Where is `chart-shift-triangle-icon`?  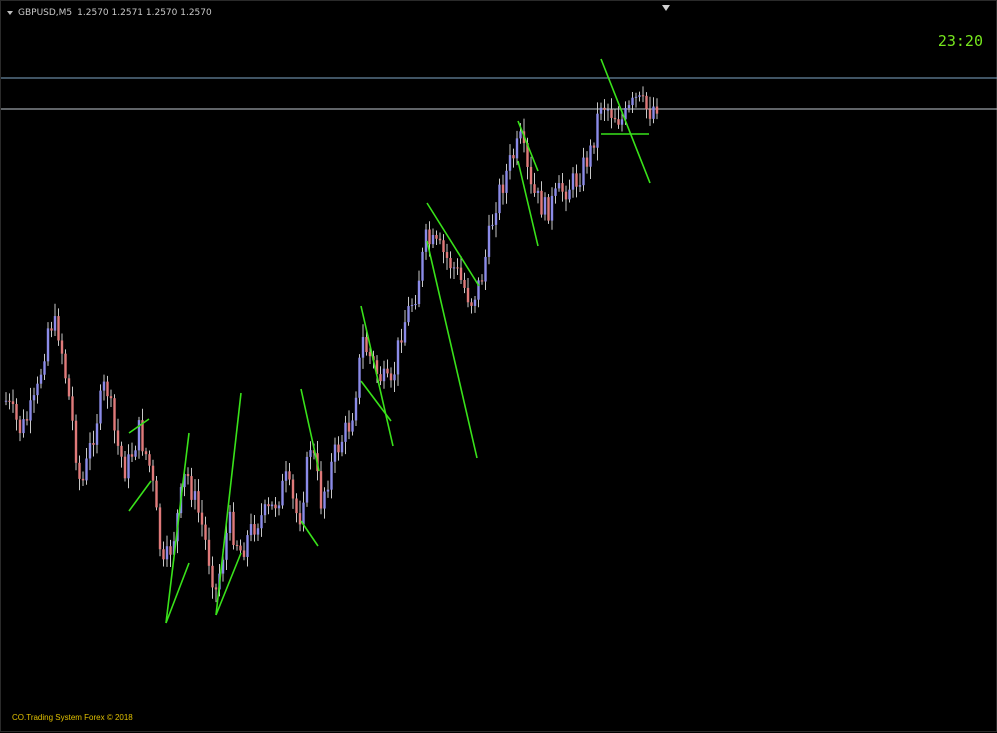
chart-shift-triangle-icon is located at coordinates (666, 8).